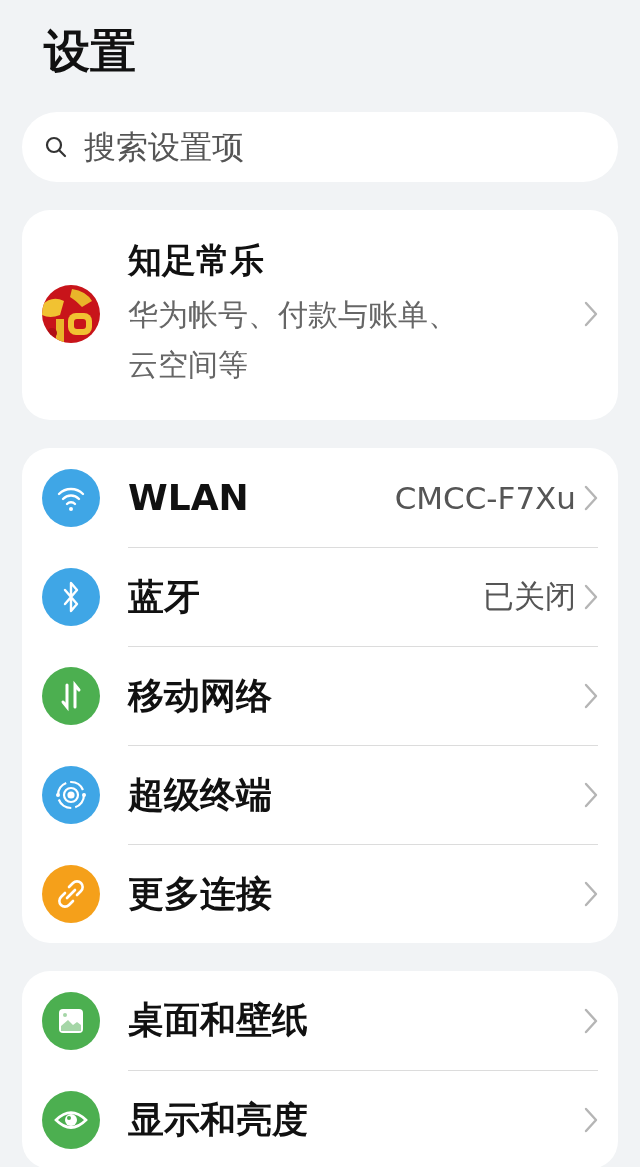 The width and height of the screenshot is (640, 1167). I want to click on image-icon, so click(71, 1020).